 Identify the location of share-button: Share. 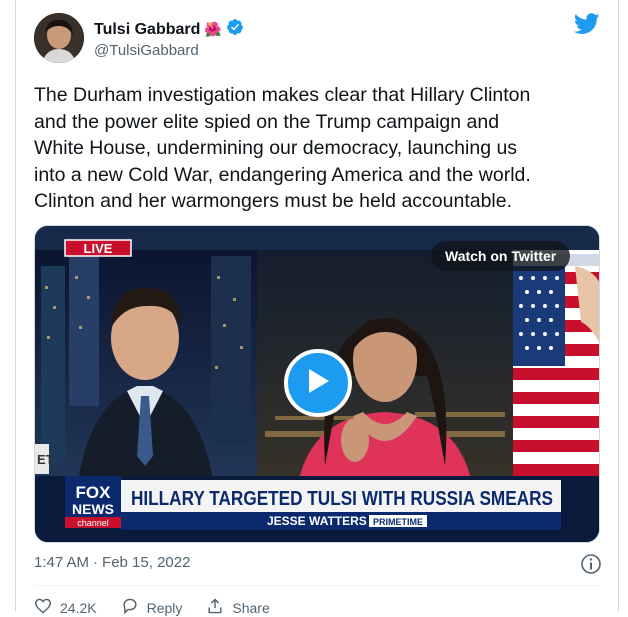
(238, 607).